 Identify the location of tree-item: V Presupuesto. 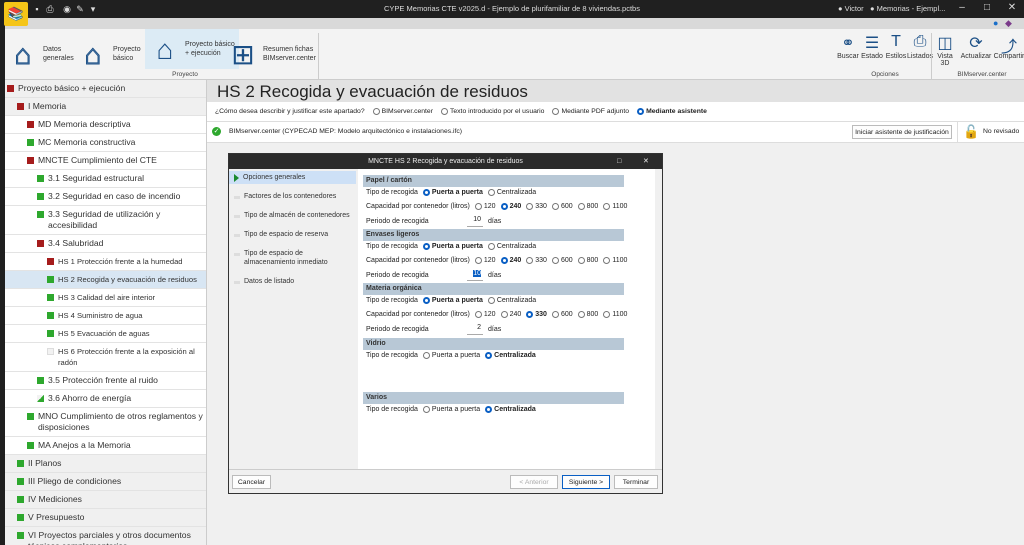
(105, 518).